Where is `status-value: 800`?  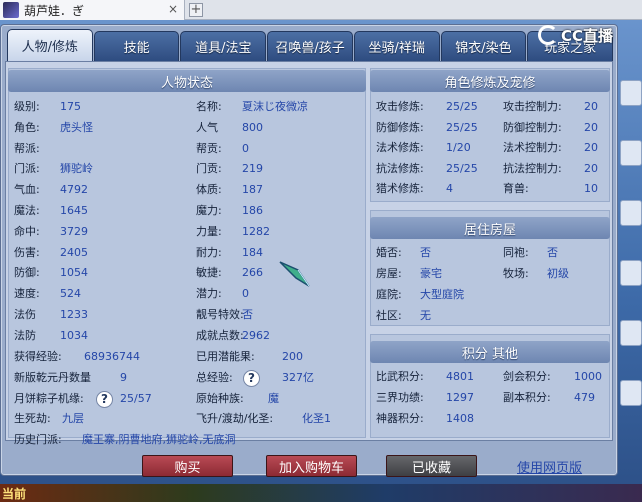 status-value: 800 is located at coordinates (252, 127).